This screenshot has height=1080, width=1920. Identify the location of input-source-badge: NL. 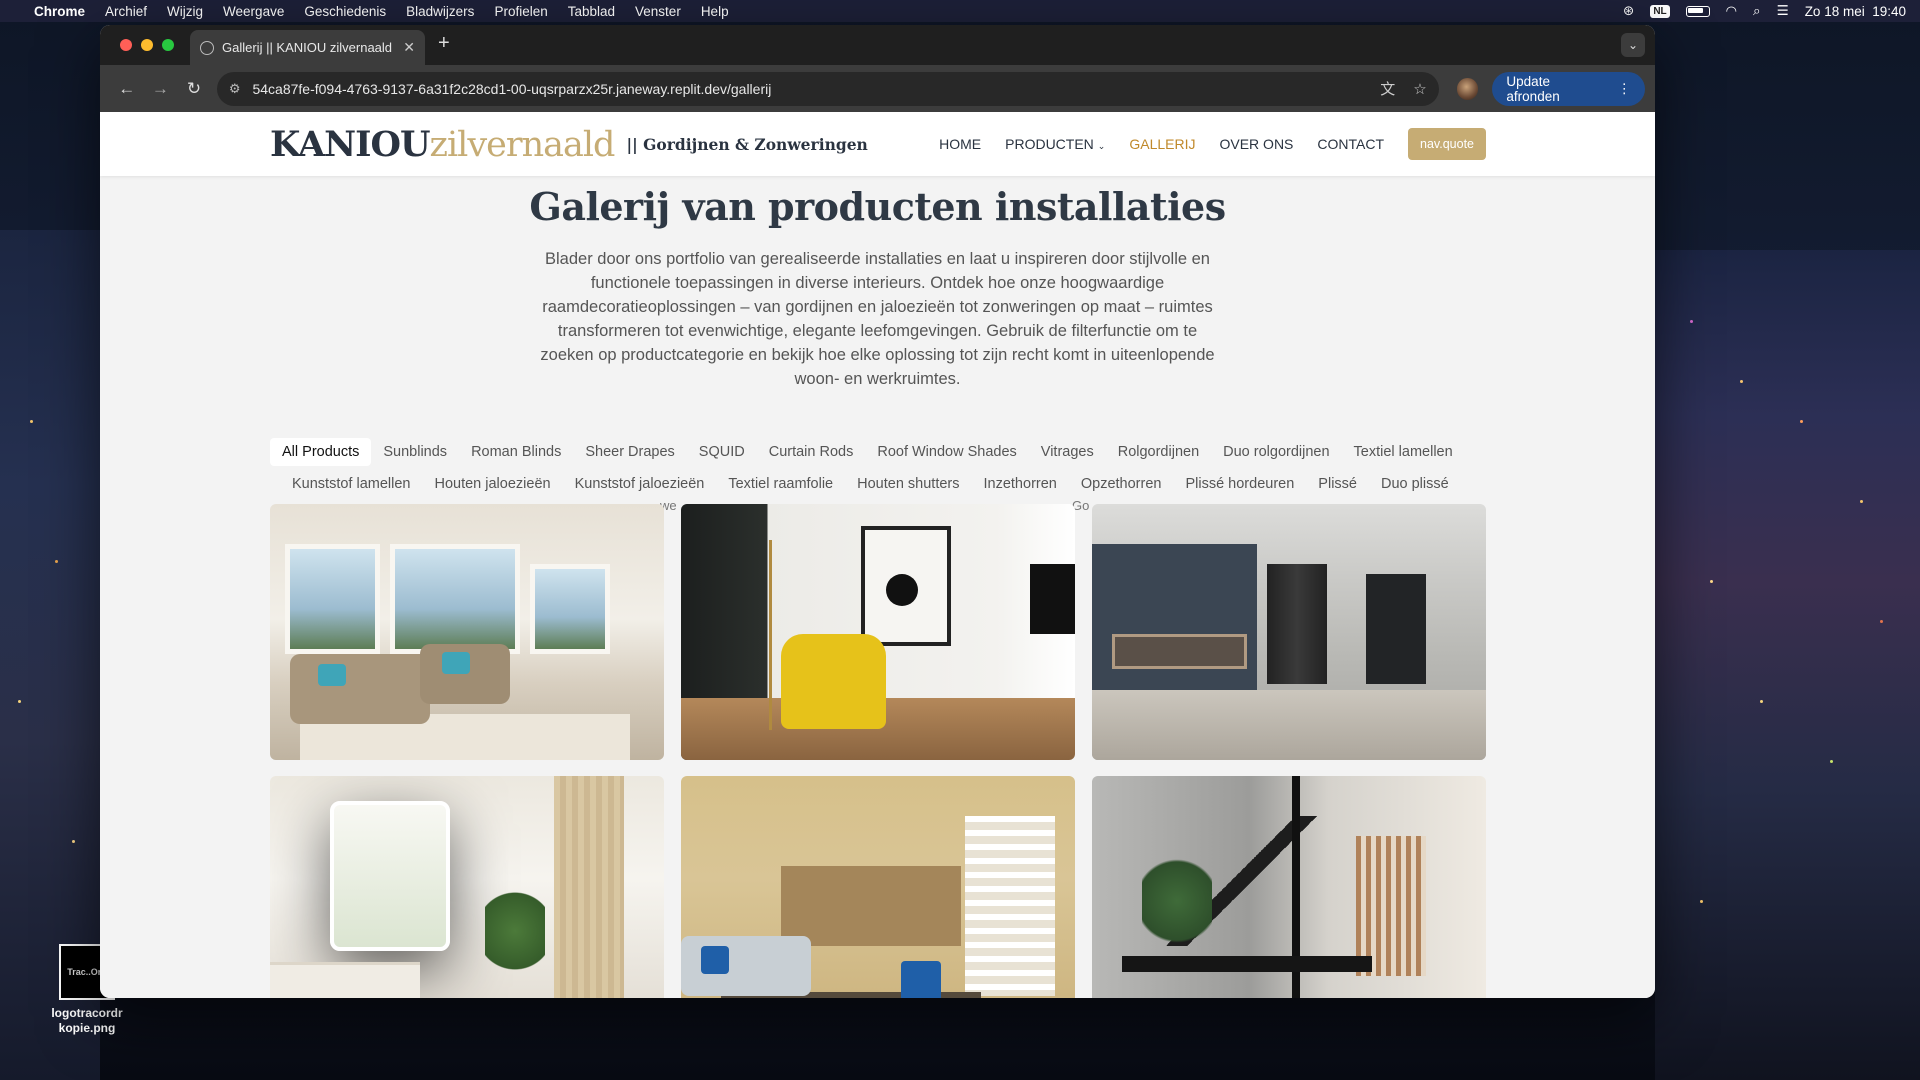
(1660, 11).